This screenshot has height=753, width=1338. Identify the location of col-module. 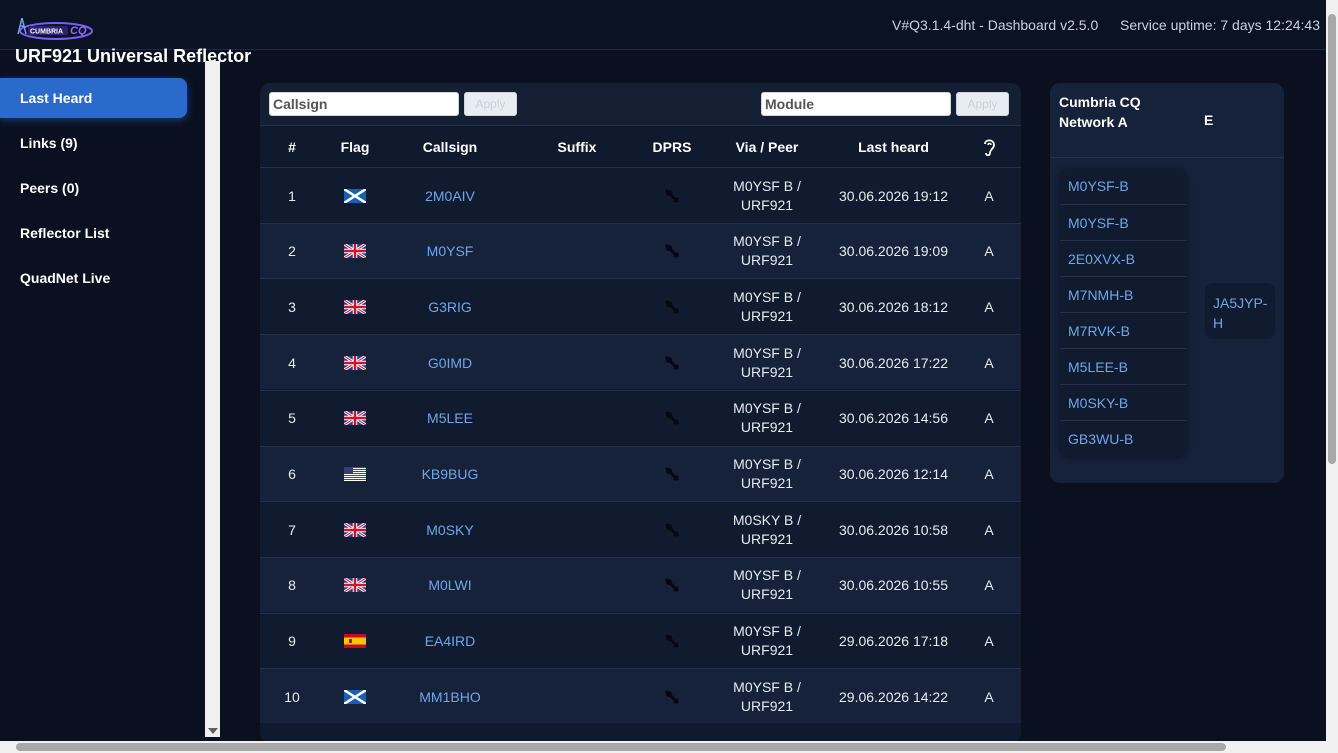
(989, 147).